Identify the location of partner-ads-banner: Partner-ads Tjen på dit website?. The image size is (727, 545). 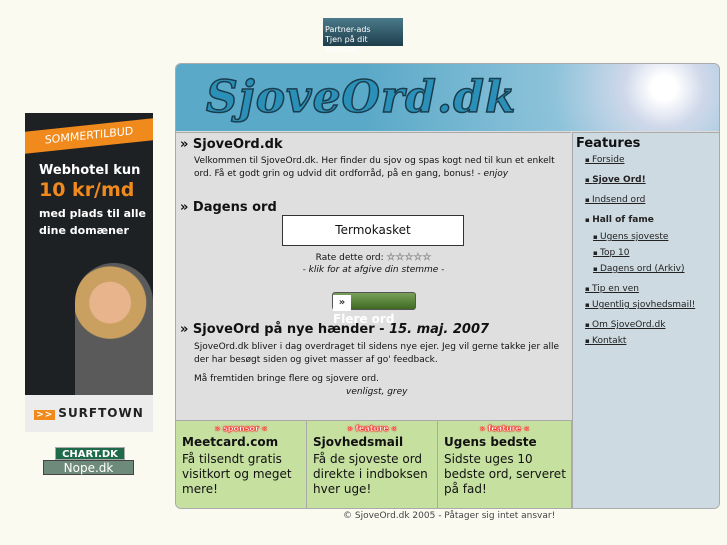
(363, 36).